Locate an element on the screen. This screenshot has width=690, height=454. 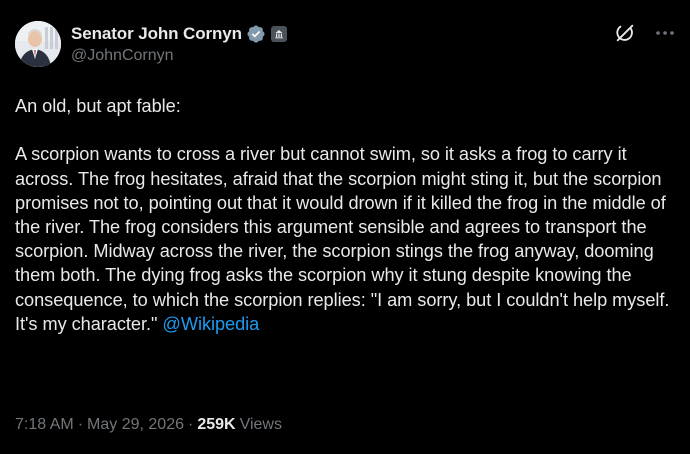
tweet-metadata: 7:18 AM · May 29, 2026 · 259K Views is located at coordinates (148, 425).